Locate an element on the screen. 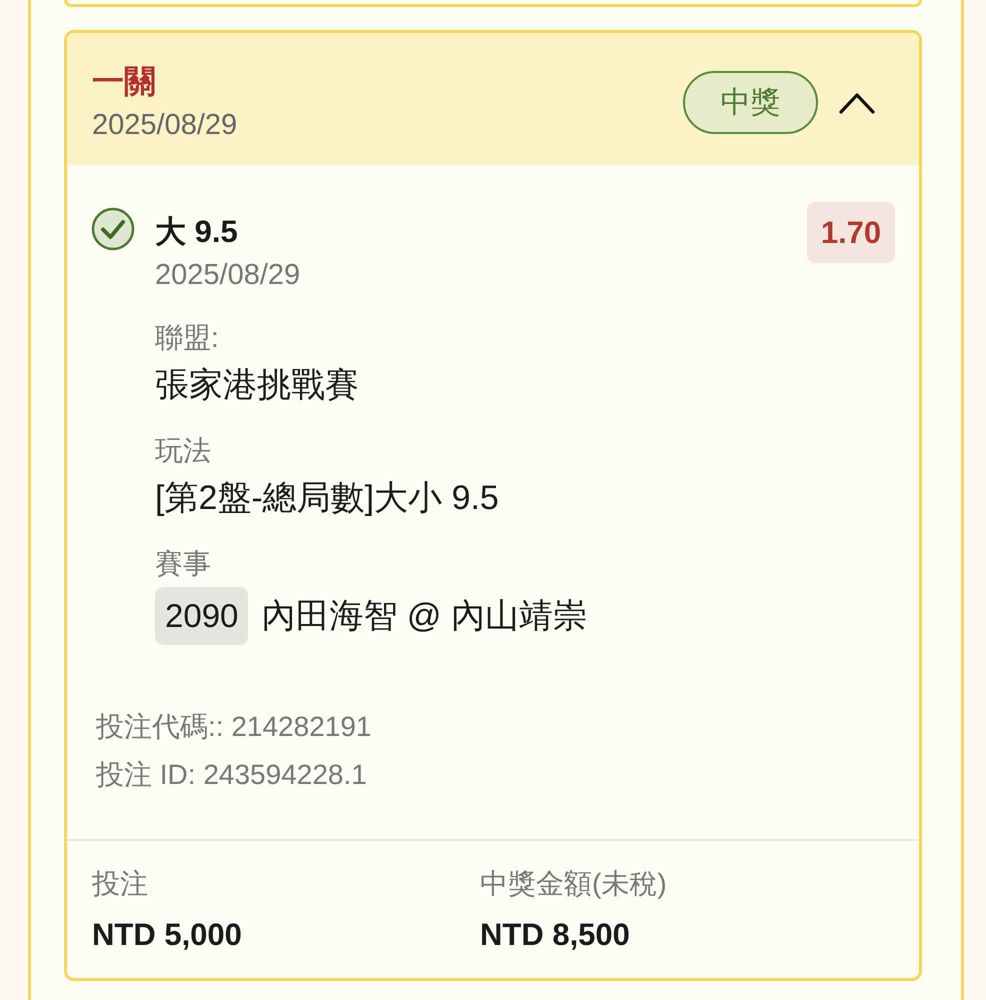 This screenshot has height=1000, width=986. summary-amount: NTD 5,000 is located at coordinates (167, 935).